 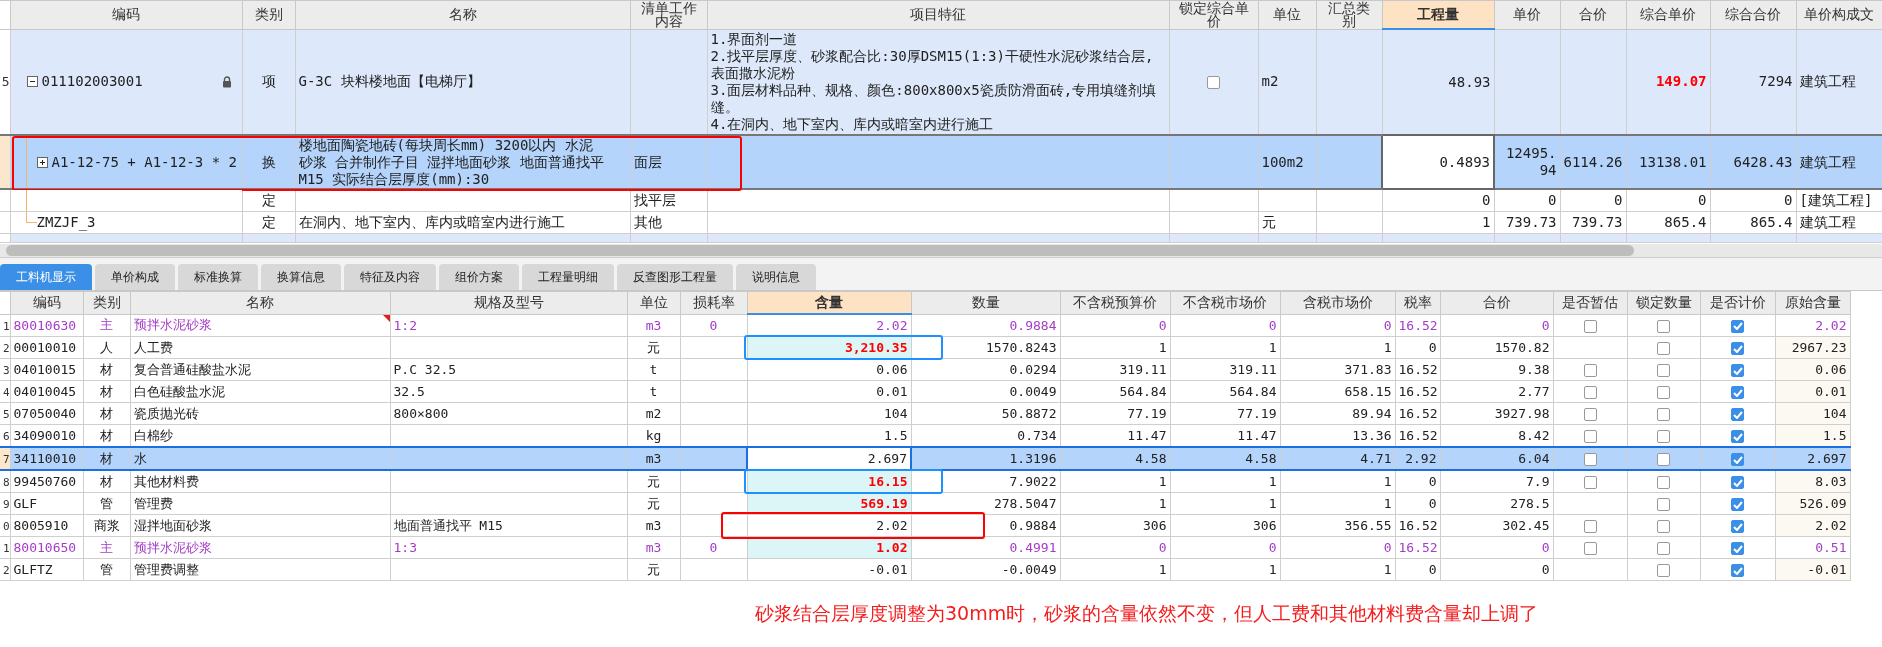 I want to click on scrollbar-thumb, so click(x=820, y=250).